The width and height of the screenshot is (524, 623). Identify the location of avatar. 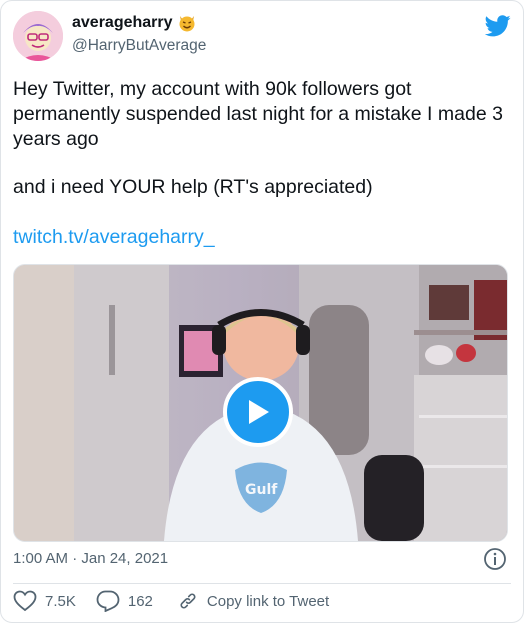
(38, 36).